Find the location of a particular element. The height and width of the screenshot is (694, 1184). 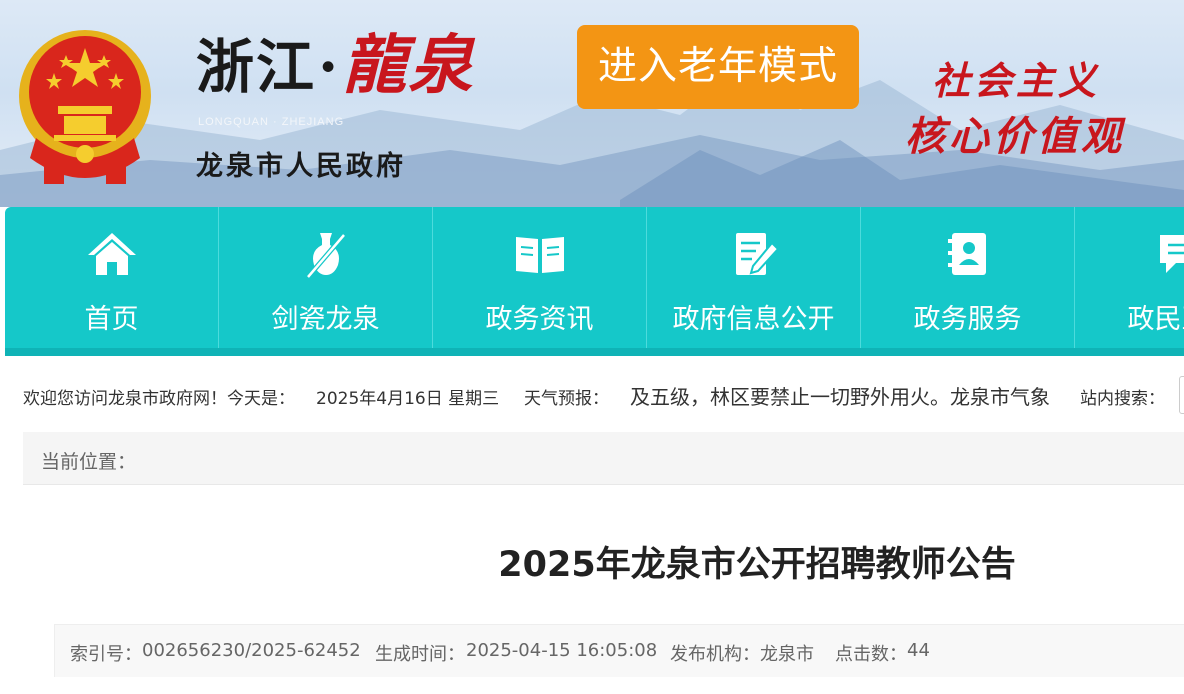

created-label: 生成时间： is located at coordinates (420, 654).